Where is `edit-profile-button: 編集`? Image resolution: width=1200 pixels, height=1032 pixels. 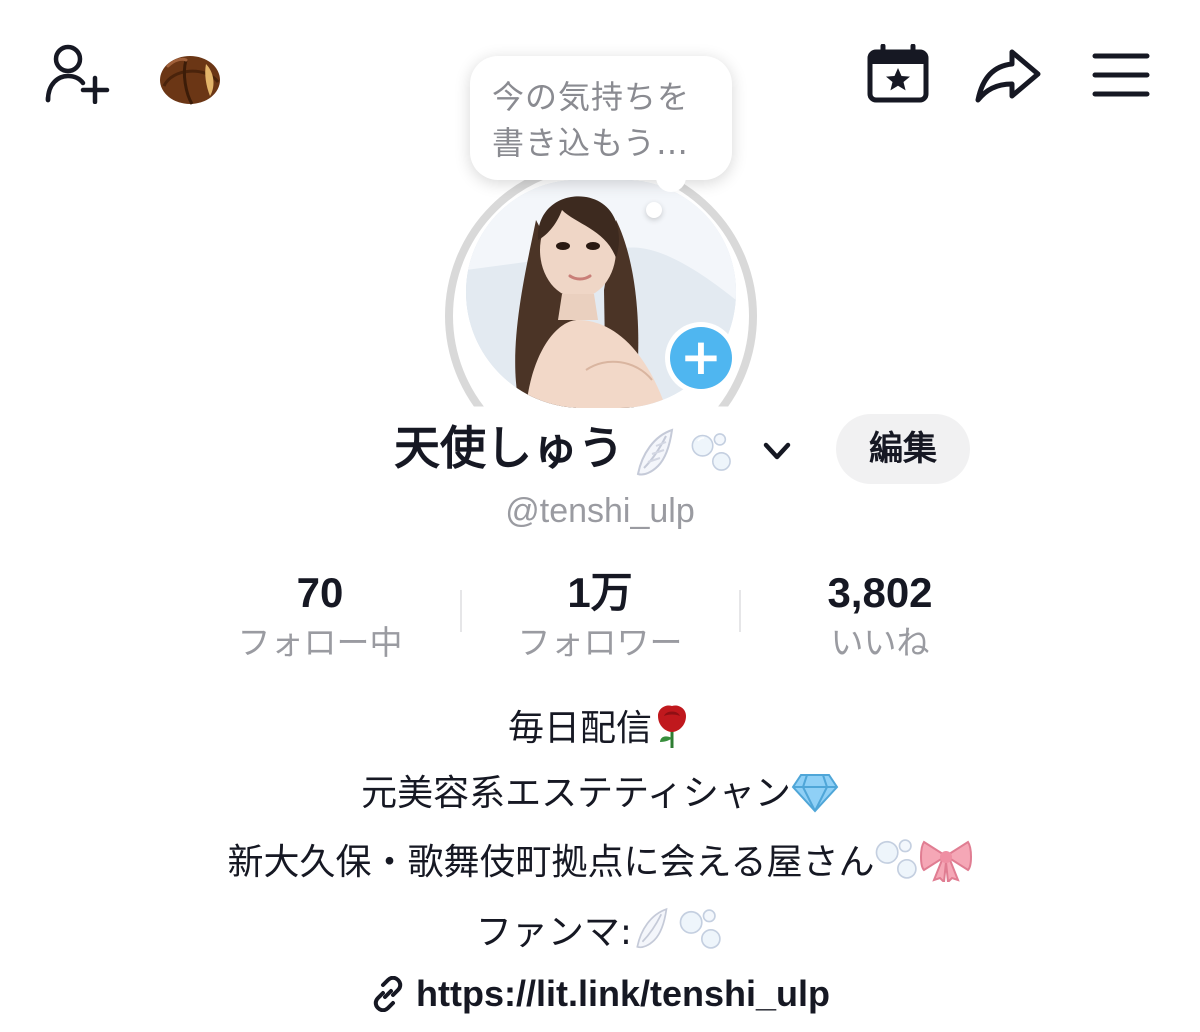
edit-profile-button: 編集 is located at coordinates (903, 449).